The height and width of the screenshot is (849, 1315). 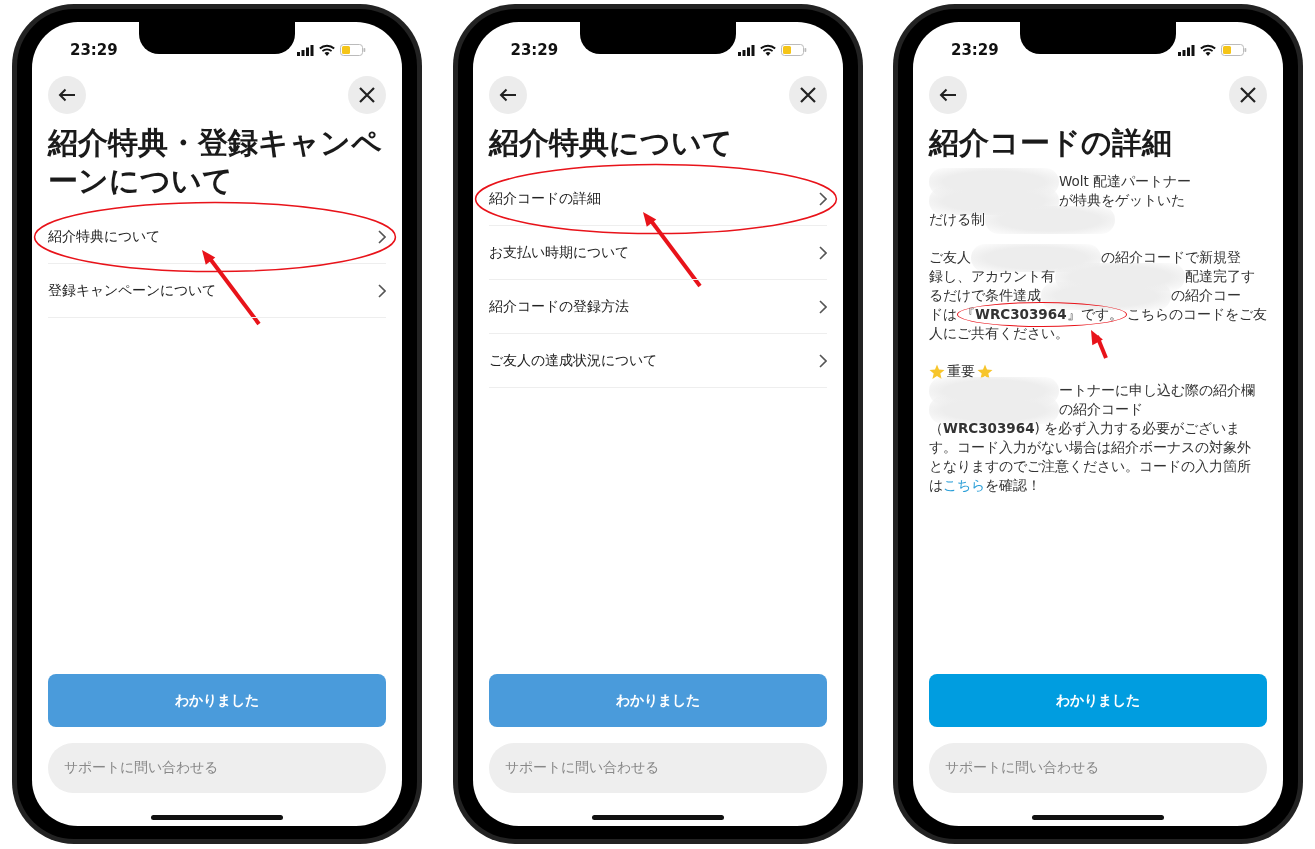 I want to click on body-text: ドは, so click(x=943, y=314).